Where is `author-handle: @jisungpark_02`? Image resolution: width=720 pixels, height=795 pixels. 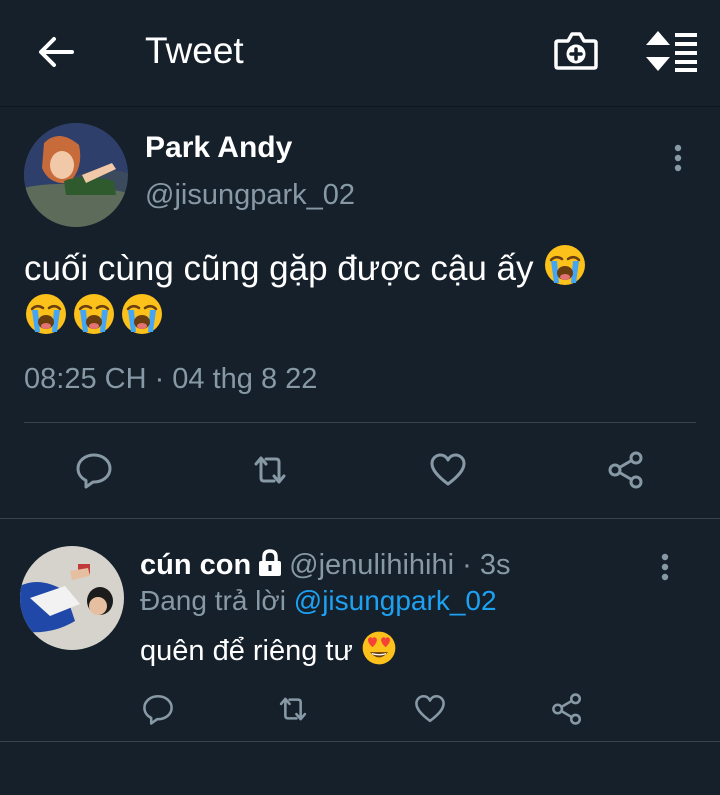
author-handle: @jisungpark_02 is located at coordinates (250, 195).